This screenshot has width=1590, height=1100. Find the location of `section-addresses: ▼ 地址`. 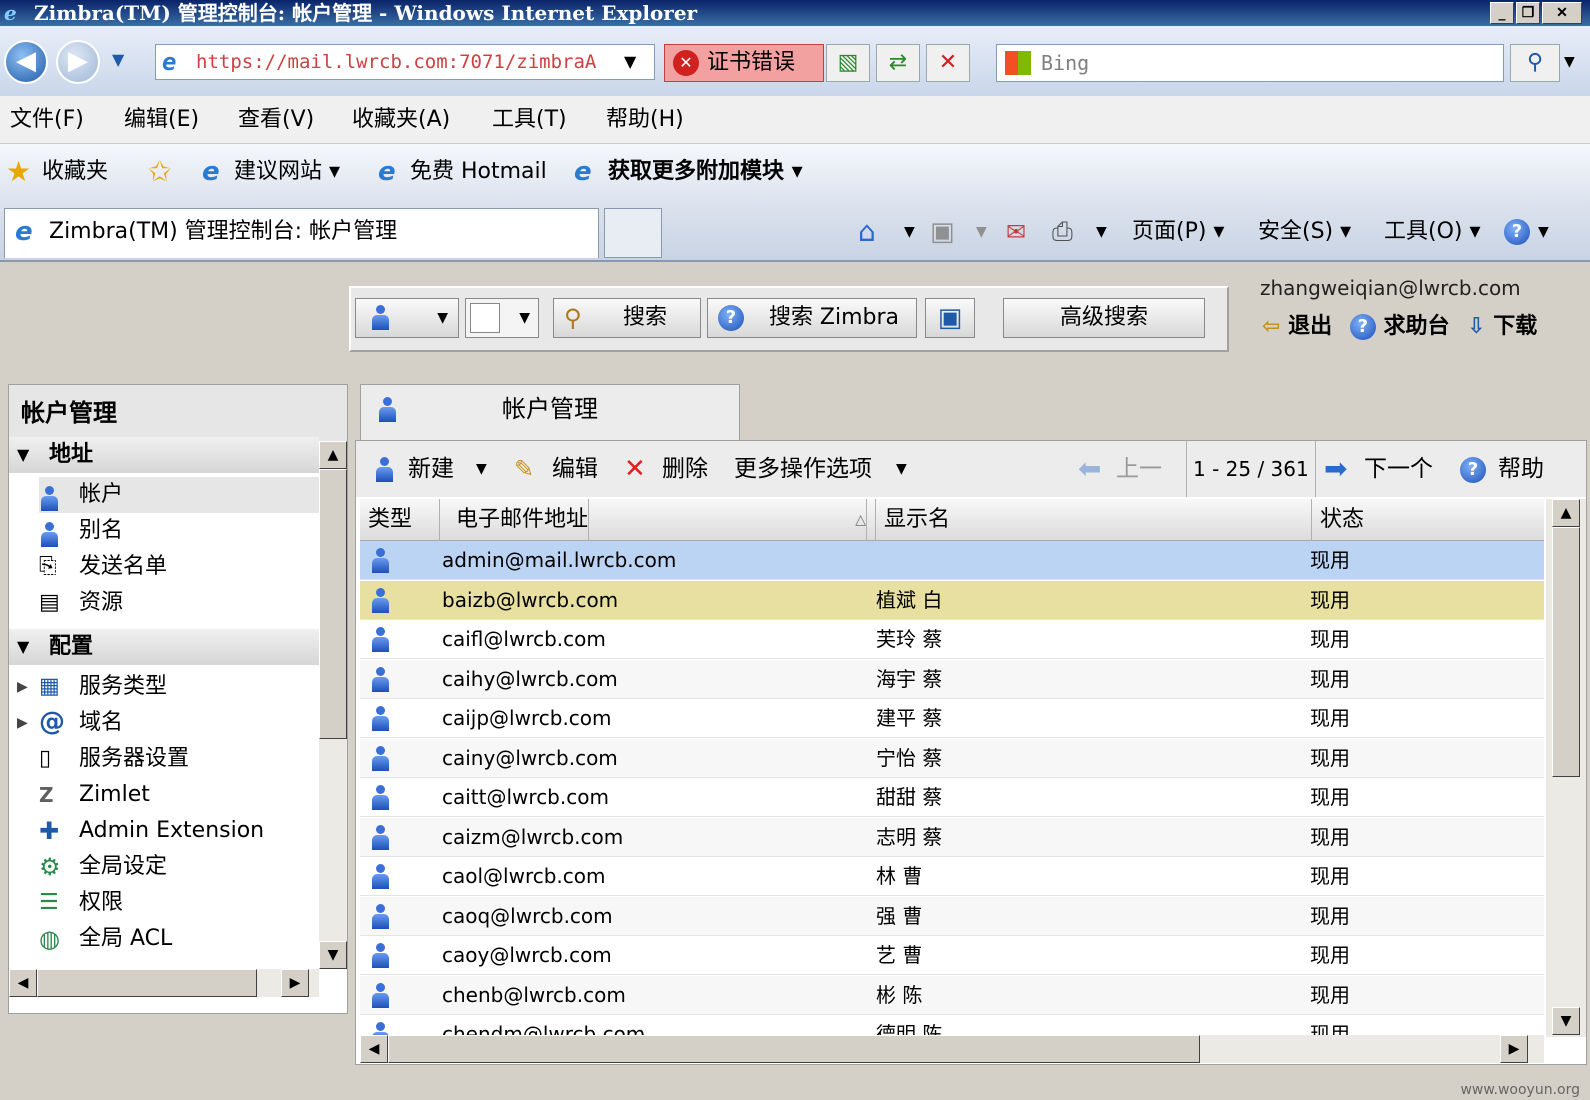

section-addresses: ▼ 地址 is located at coordinates (164, 455).